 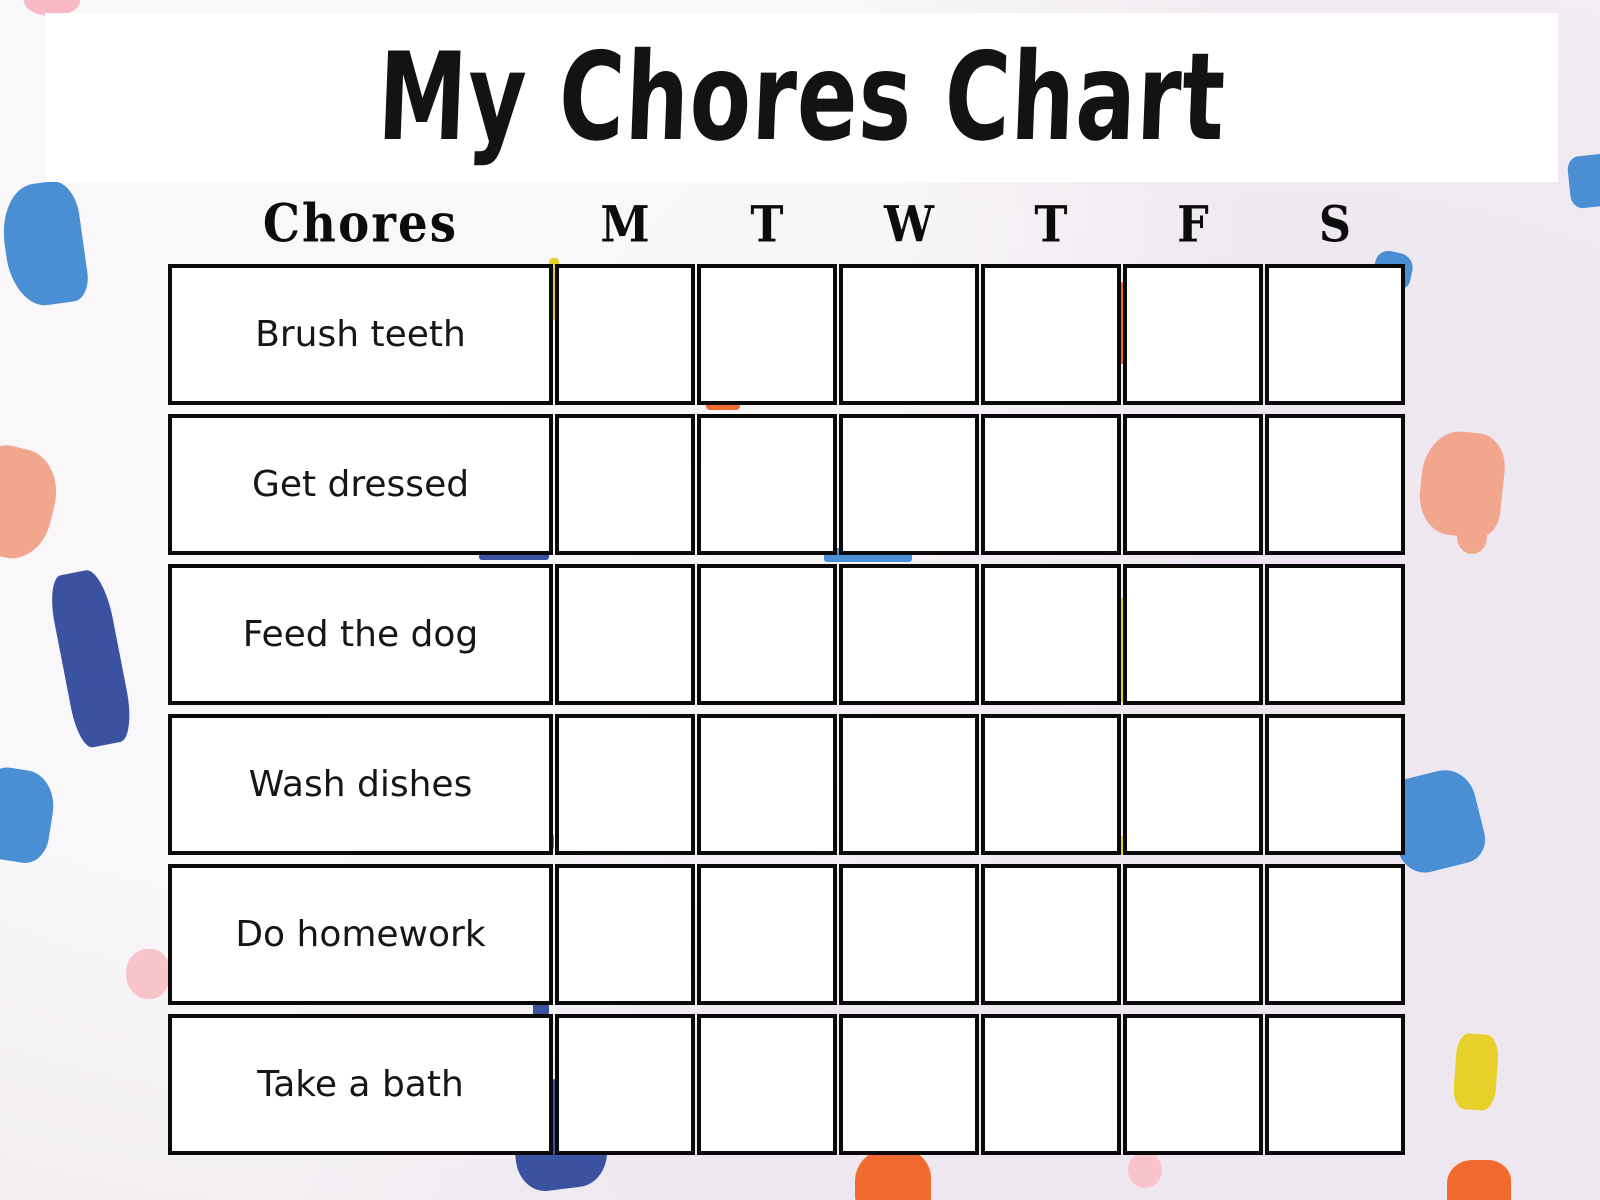 I want to click on orange-sliver-bottom-right, so click(x=1479, y=1180).